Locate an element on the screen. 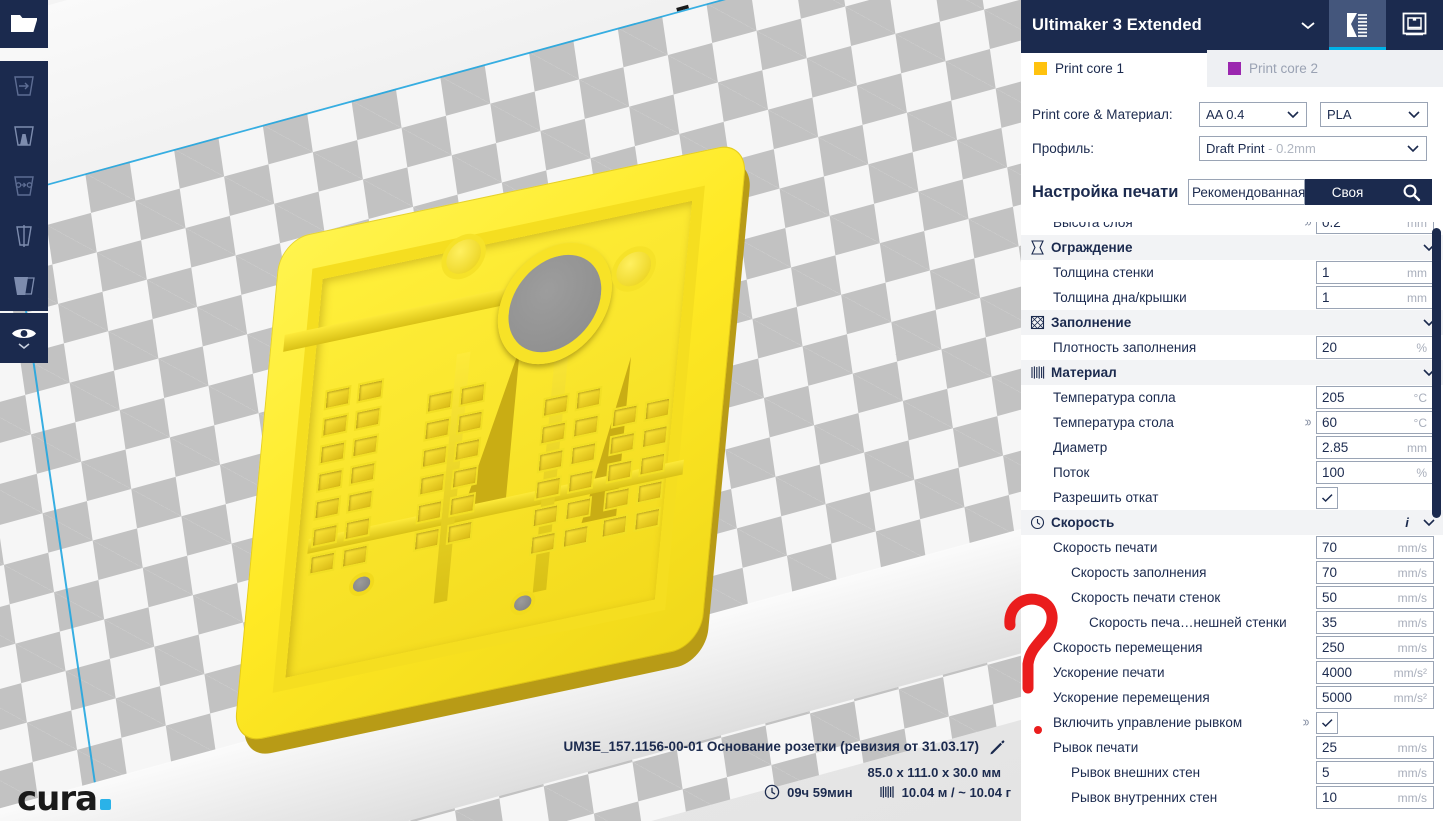 The height and width of the screenshot is (821, 1443). setting-row: Скорость перемещения 250 mm/s is located at coordinates (1232, 647).